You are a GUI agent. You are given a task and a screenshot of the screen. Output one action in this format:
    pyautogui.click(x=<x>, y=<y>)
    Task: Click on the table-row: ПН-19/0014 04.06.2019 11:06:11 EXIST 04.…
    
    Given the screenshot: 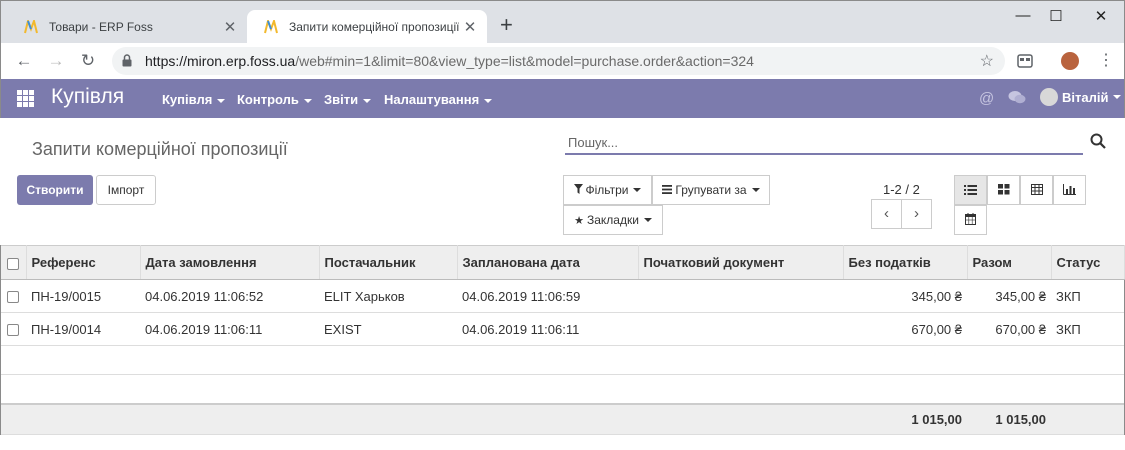 What is the action you would take?
    pyautogui.click(x=562, y=329)
    